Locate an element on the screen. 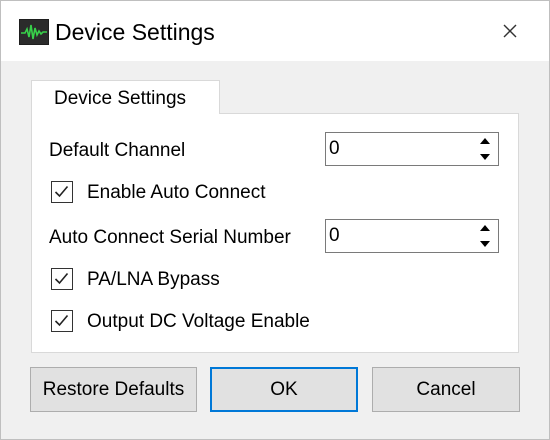  enable-auto-connect-checkbox is located at coordinates (62, 192).